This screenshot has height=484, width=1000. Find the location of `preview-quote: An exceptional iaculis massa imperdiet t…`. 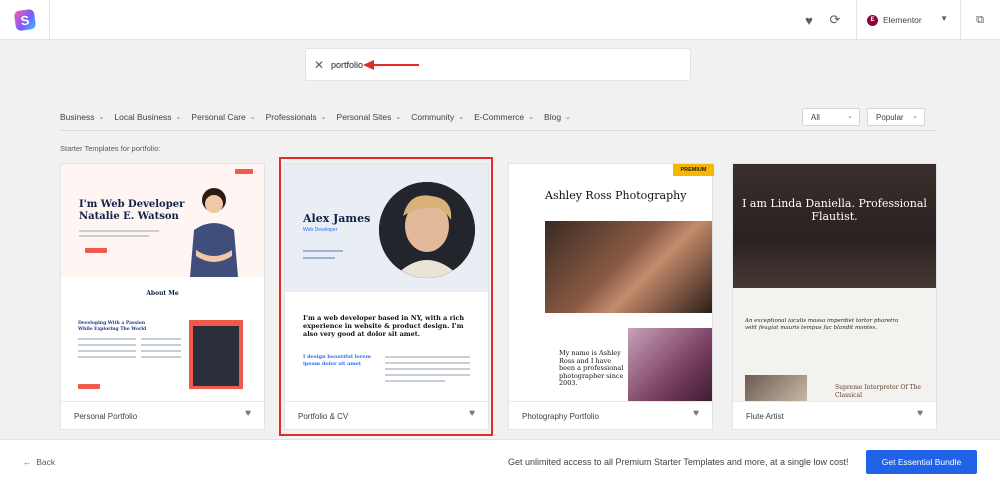

preview-quote: An exceptional iaculis massa imperdiet t… is located at coordinates (822, 324).